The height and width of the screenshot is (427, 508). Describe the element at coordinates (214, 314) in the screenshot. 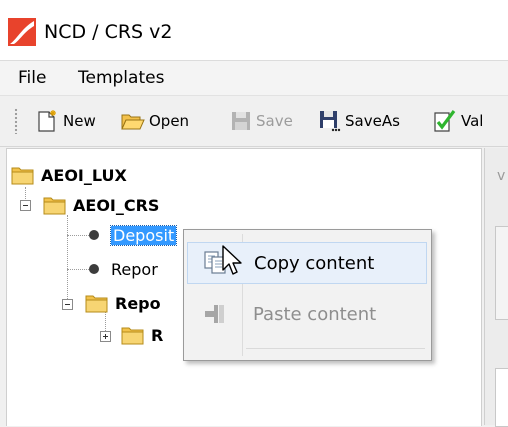

I see `paste-icon` at that location.